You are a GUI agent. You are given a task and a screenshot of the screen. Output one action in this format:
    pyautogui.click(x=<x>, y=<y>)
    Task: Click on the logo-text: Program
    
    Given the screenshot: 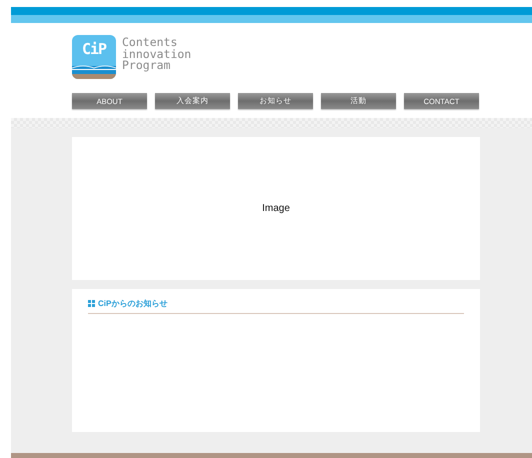 What is the action you would take?
    pyautogui.click(x=146, y=66)
    